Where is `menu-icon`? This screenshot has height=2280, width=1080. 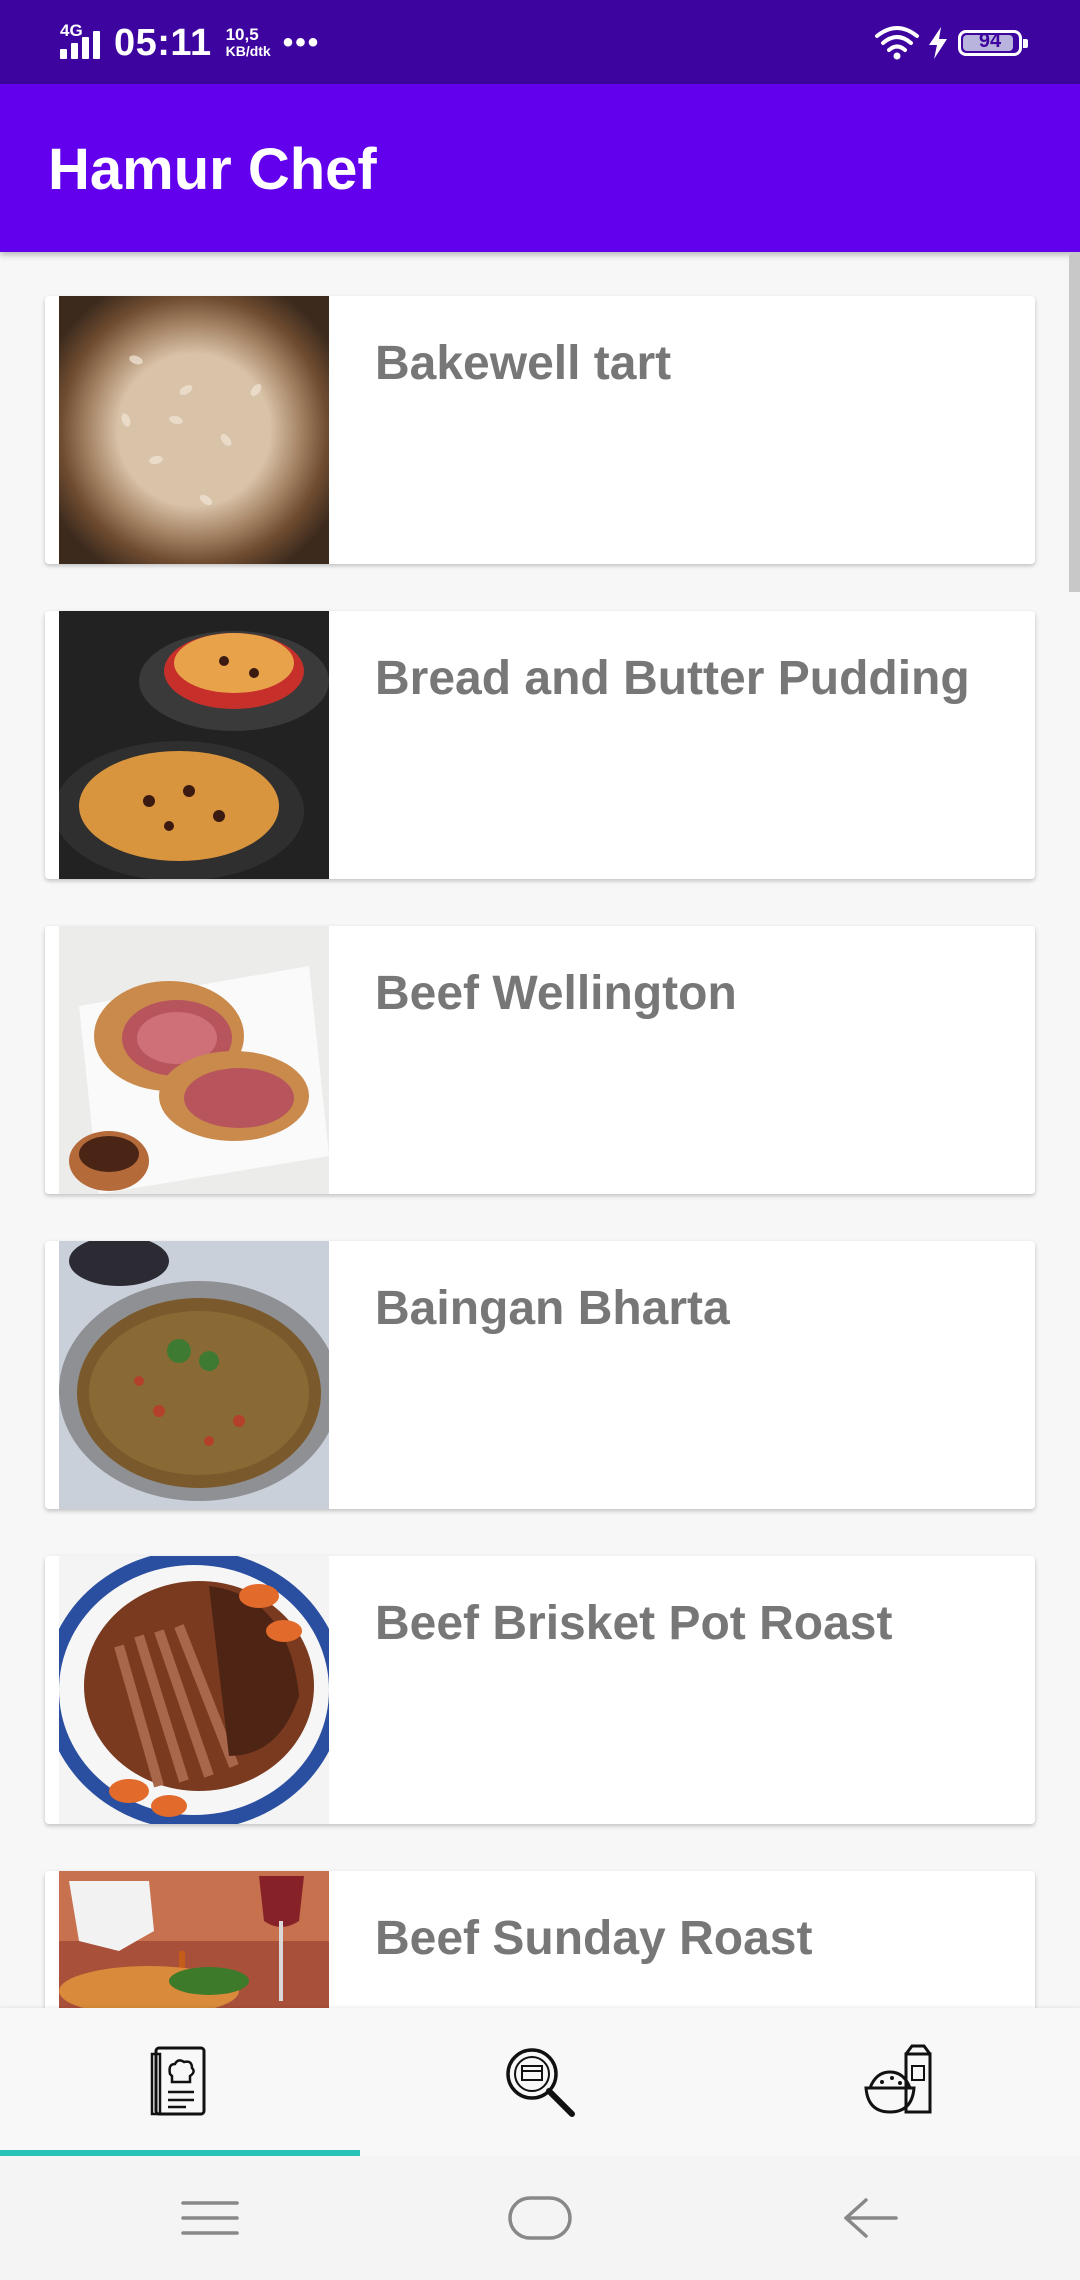 menu-icon is located at coordinates (210, 2218).